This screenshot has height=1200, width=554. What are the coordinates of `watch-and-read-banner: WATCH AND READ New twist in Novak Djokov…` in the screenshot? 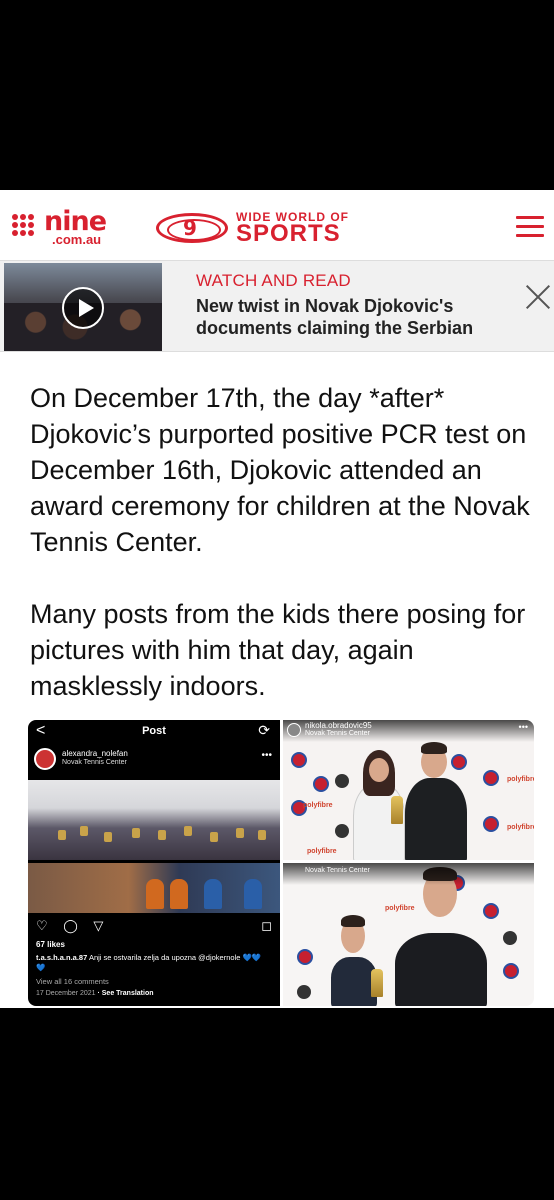 It's located at (277, 306).